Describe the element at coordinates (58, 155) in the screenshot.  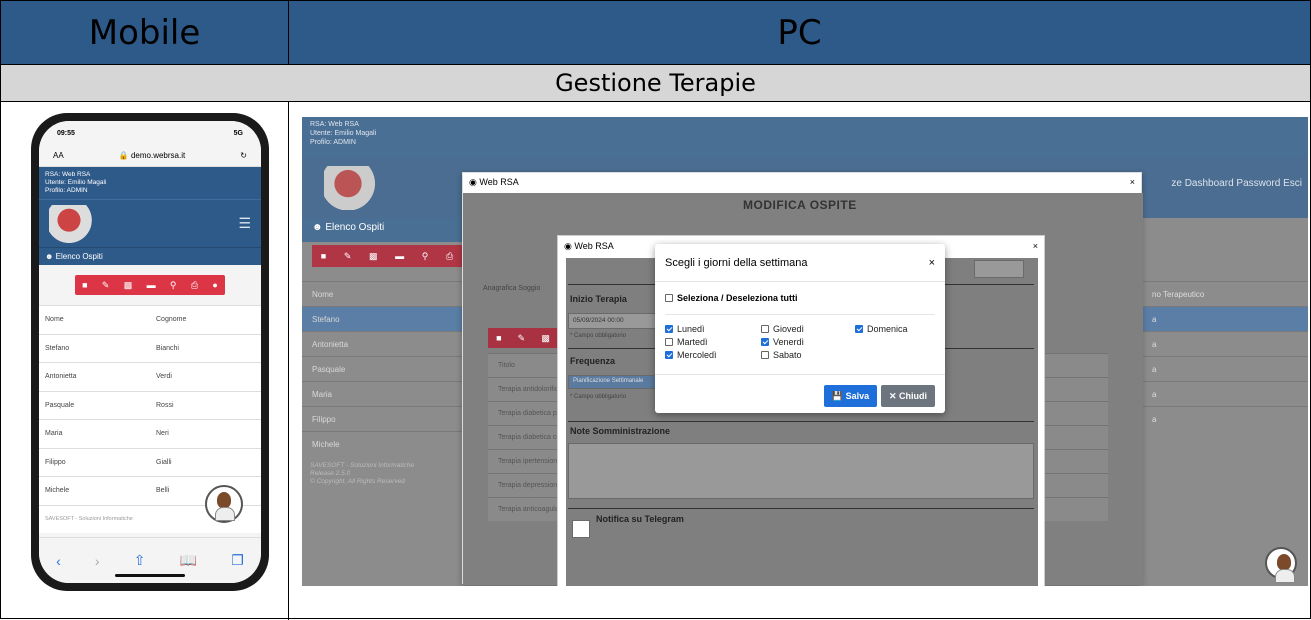
I see `aa-button: AA` at that location.